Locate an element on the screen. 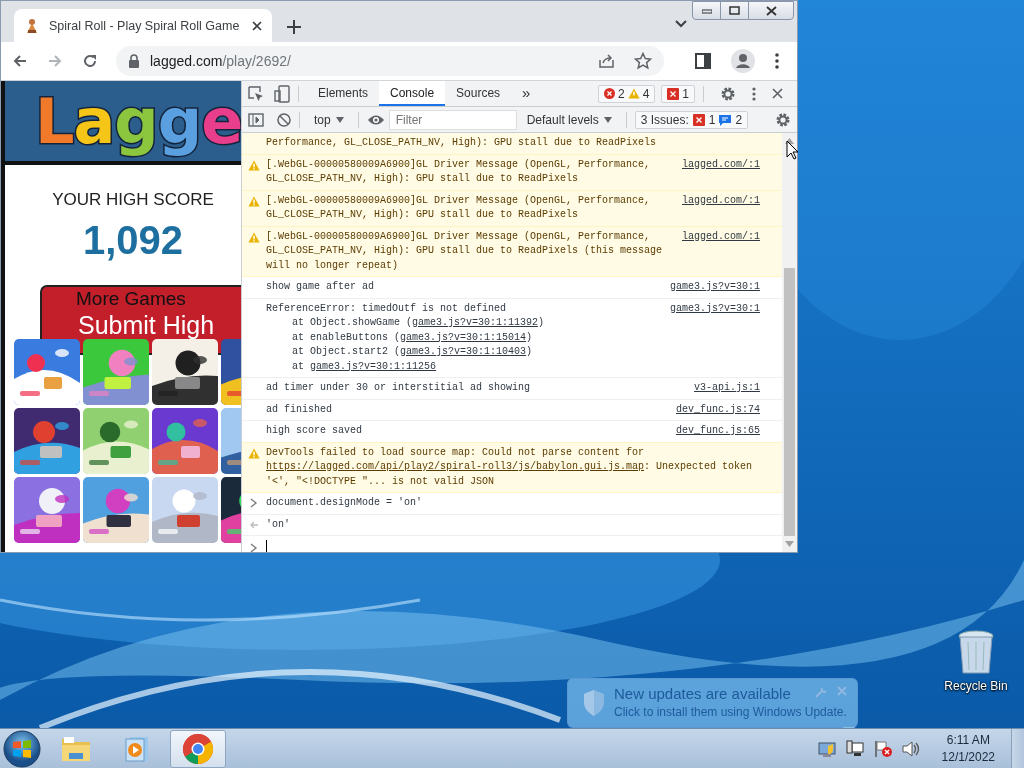  panel-tab: Console is located at coordinates (412, 93).